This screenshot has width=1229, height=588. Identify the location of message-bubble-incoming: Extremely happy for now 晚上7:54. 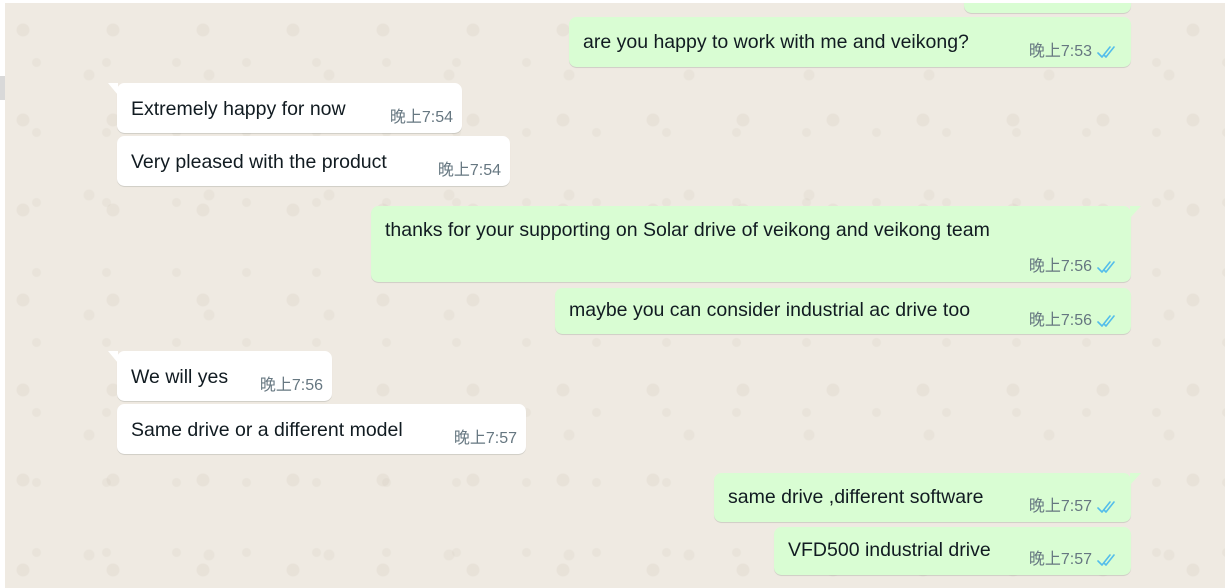
(285, 108).